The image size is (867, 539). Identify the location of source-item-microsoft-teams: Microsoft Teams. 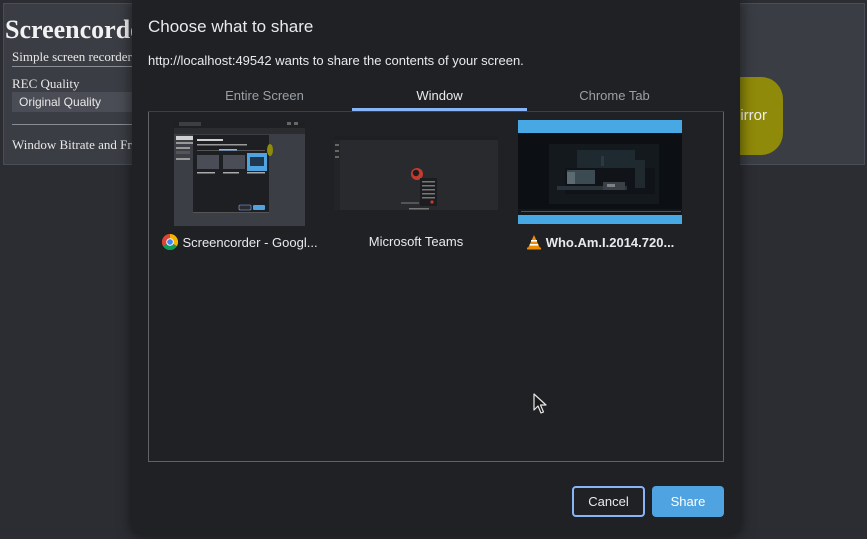
(416, 190).